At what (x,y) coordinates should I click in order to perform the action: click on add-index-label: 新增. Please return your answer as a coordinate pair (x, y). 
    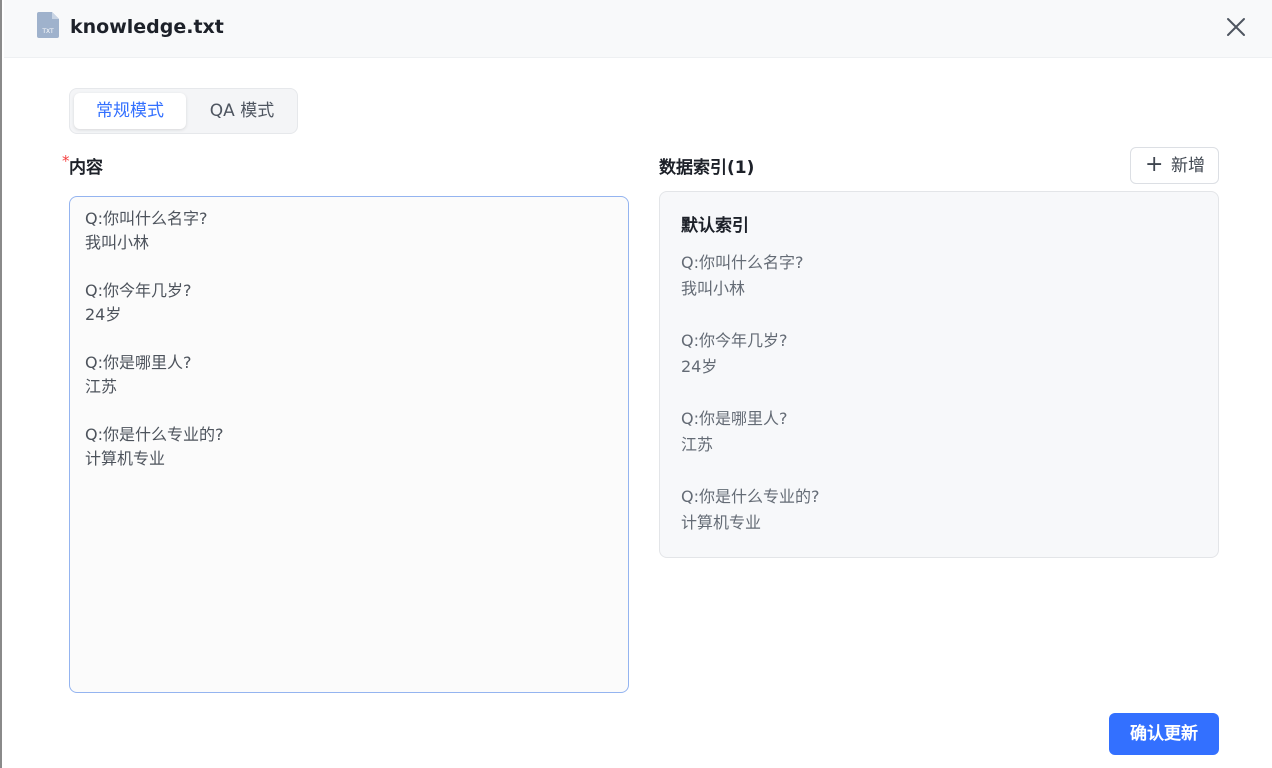
    Looking at the image, I should click on (1188, 166).